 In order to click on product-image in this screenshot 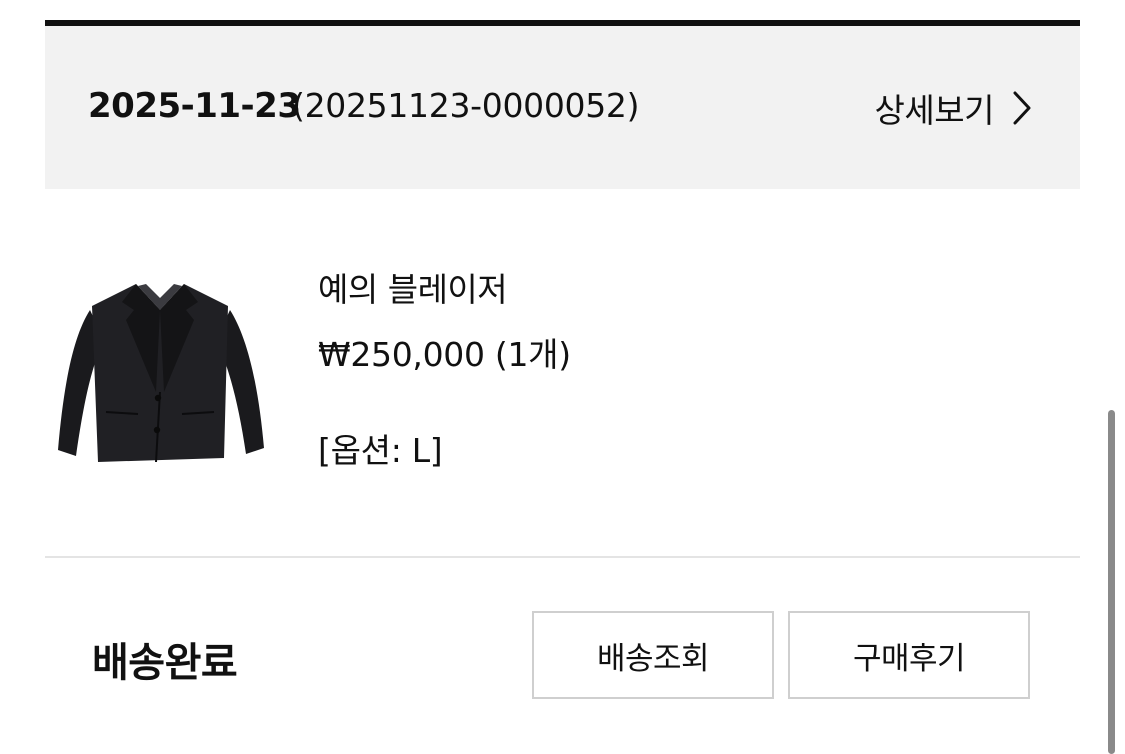, I will do `click(160, 374)`.